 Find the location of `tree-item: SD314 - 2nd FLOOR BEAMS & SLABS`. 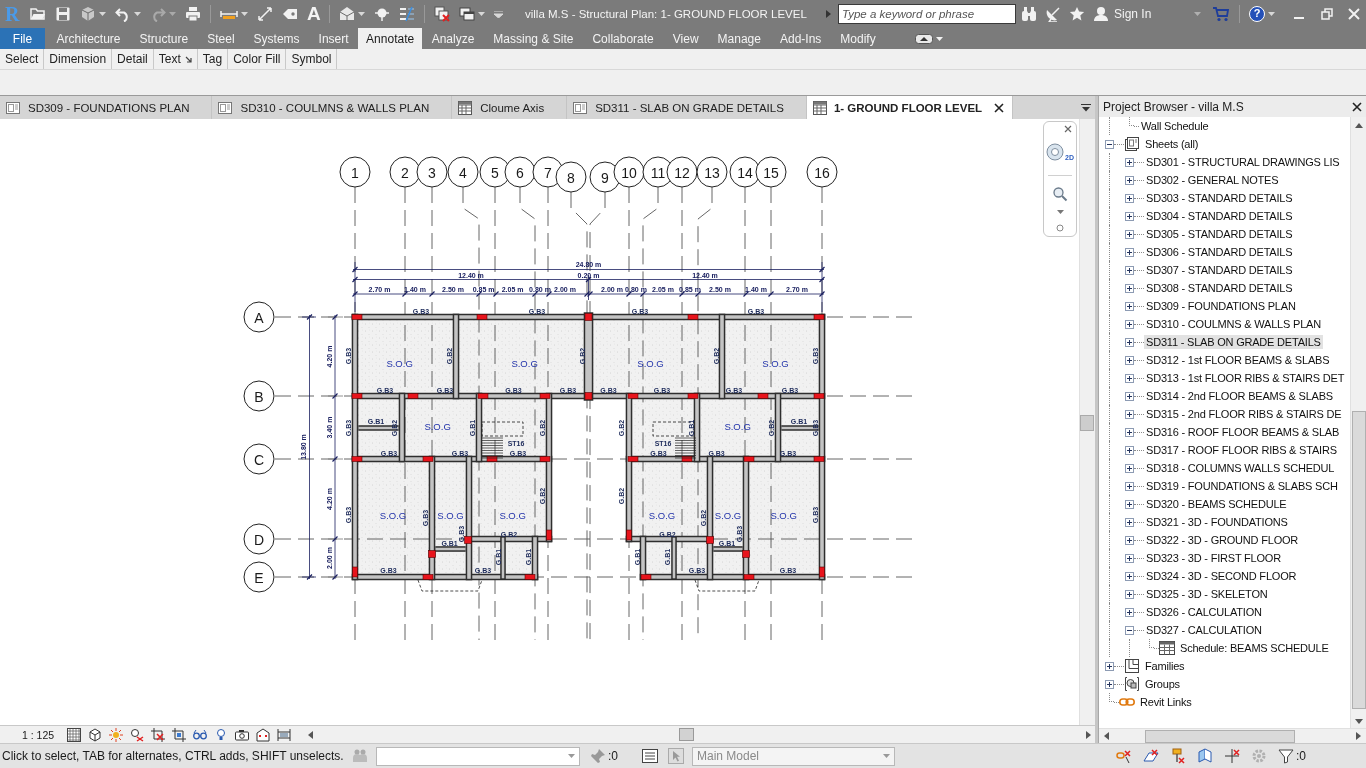

tree-item: SD314 - 2nd FLOOR BEAMS & SLABS is located at coordinates (1239, 396).